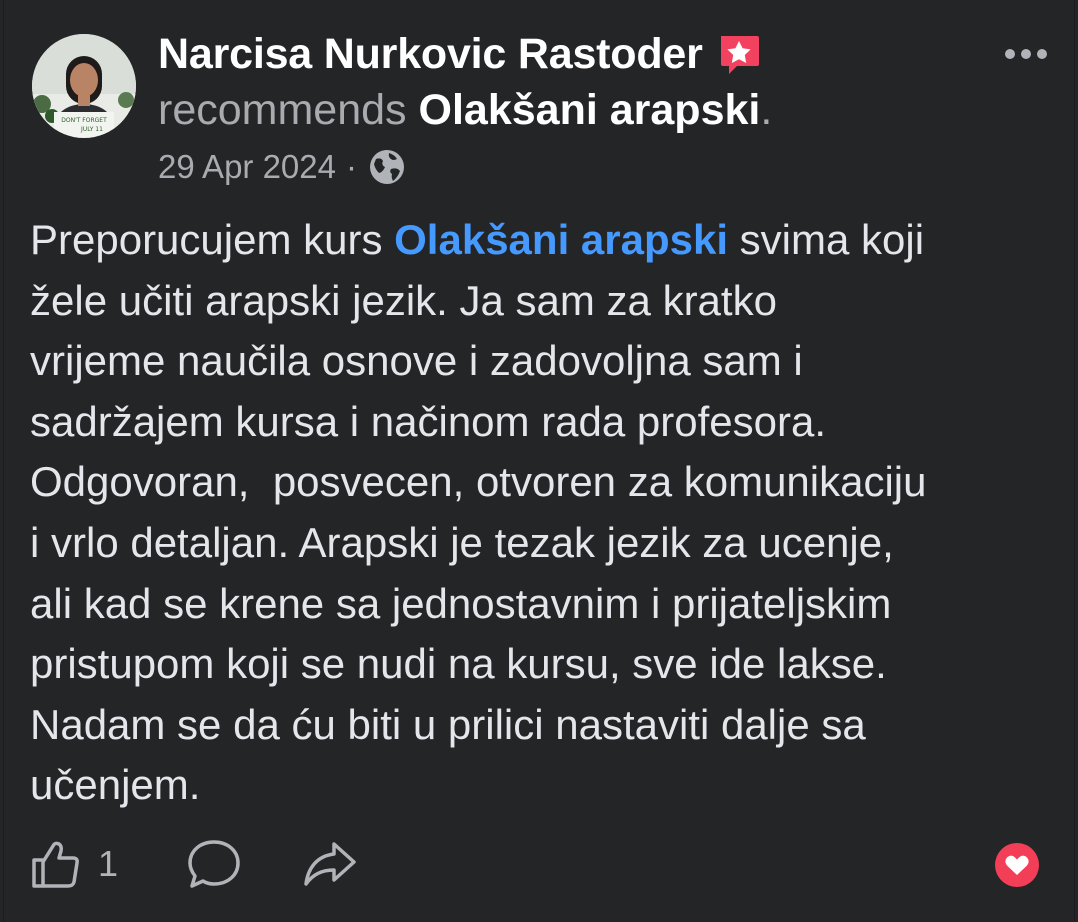 This screenshot has height=922, width=1078. I want to click on action-bar: 1, so click(539, 864).